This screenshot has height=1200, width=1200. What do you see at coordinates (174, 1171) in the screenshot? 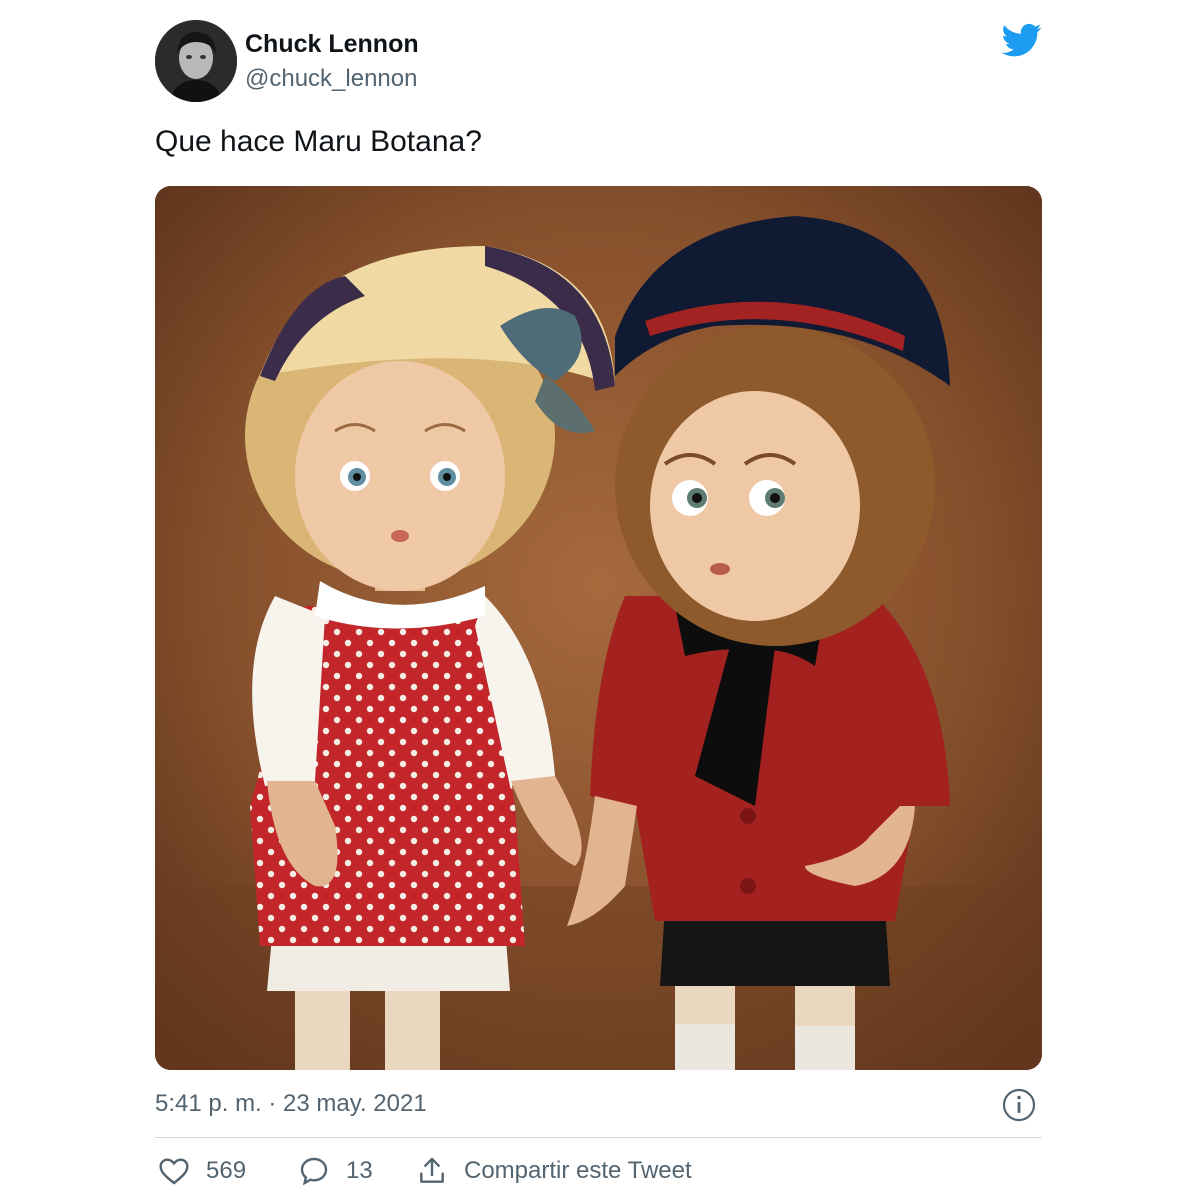
I see `heart-icon` at bounding box center [174, 1171].